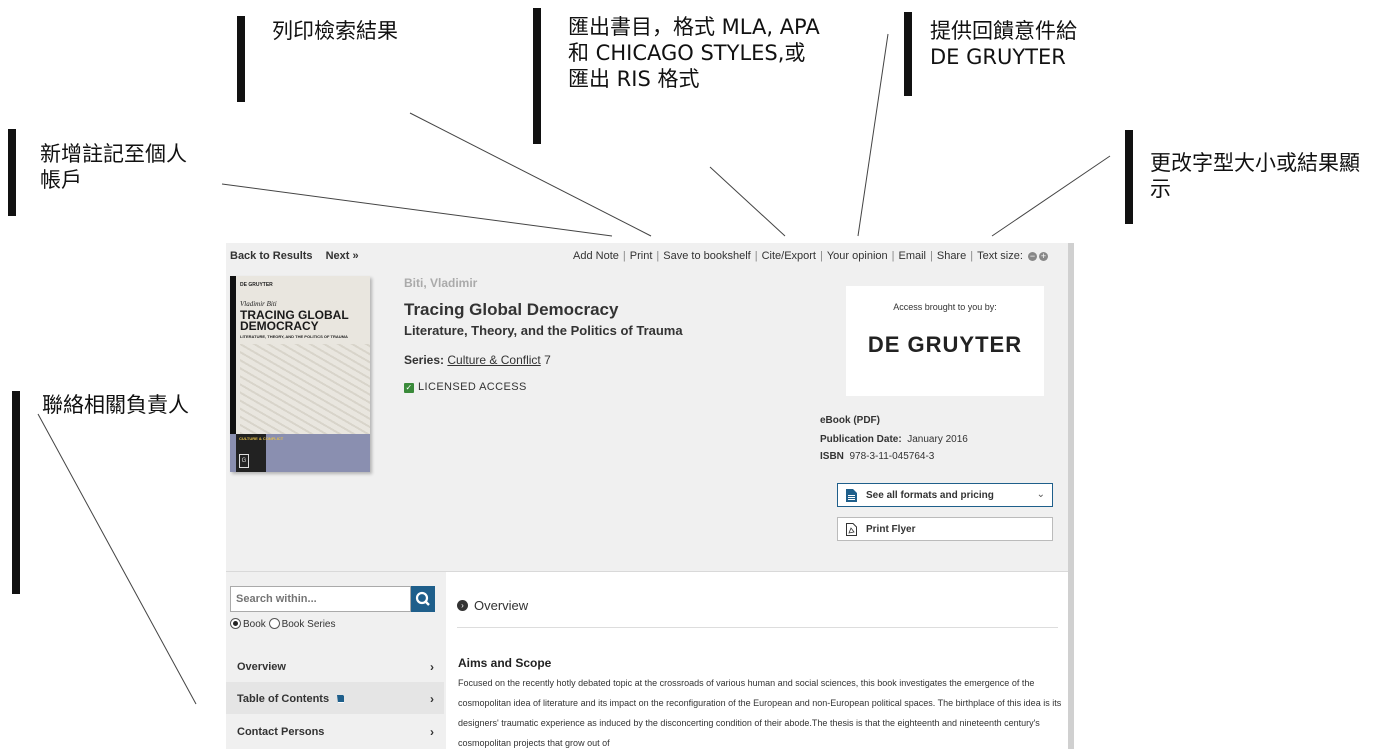  Describe the element at coordinates (596, 256) in the screenshot. I see `add-note-link: Add Note` at that location.